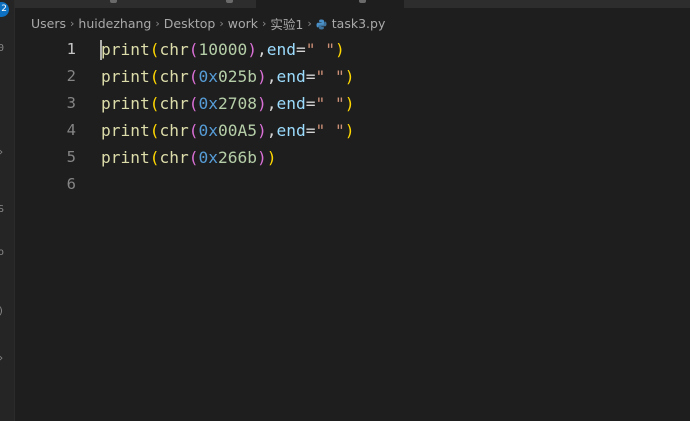 The width and height of the screenshot is (690, 421). I want to click on line-number: 1, so click(71, 49).